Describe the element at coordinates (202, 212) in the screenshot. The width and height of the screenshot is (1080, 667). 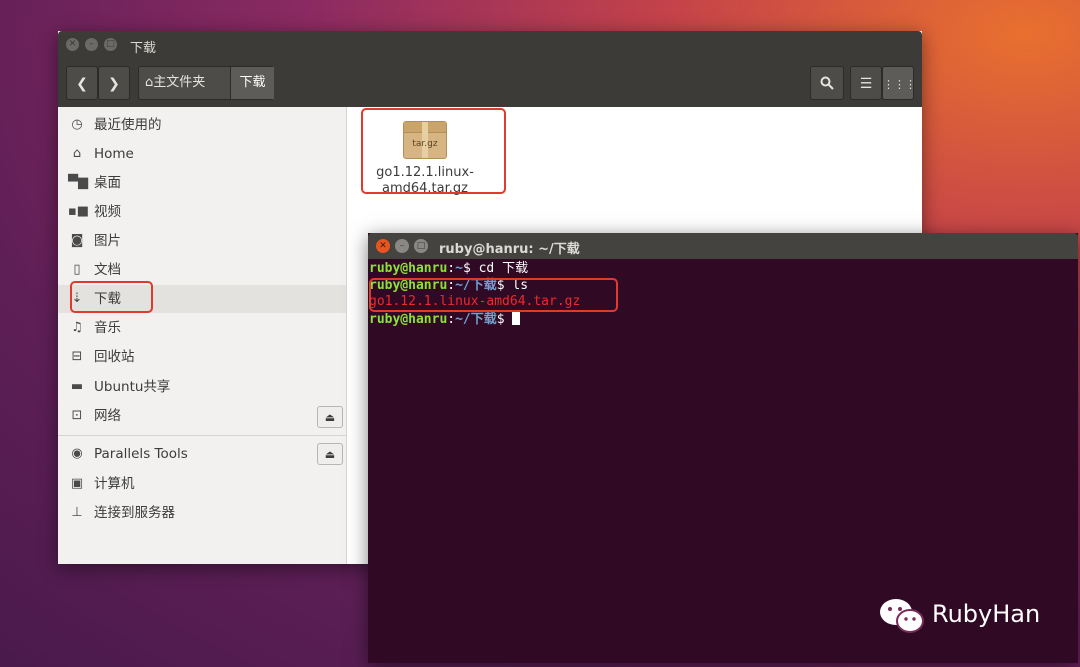
I see `sidebar-item-videos: ▪■ 视频` at that location.